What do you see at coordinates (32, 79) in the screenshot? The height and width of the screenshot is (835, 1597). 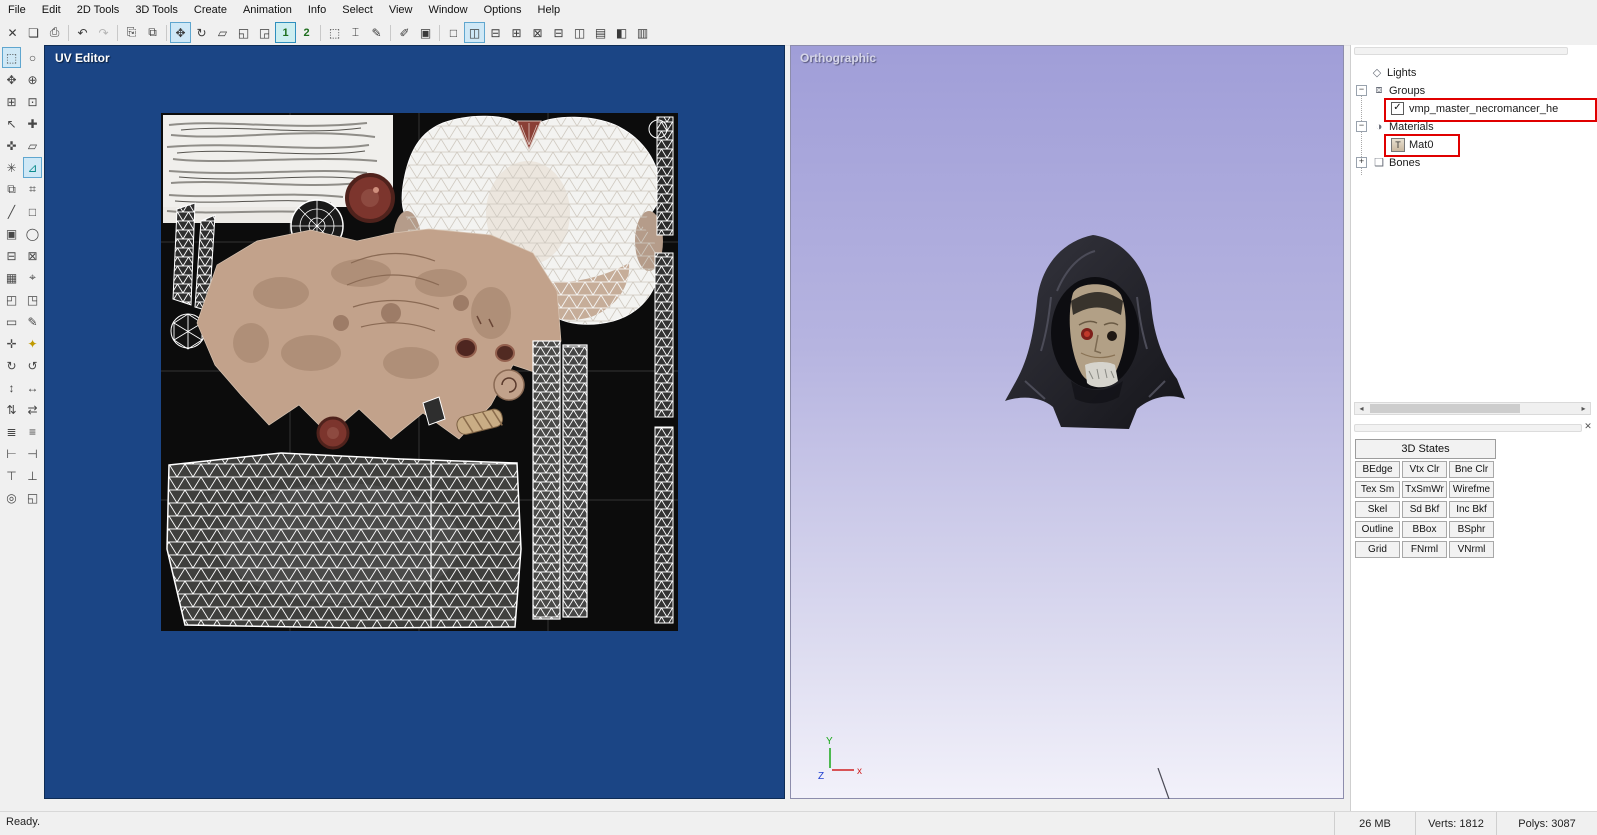 I see `zoom-tool: ⊕` at bounding box center [32, 79].